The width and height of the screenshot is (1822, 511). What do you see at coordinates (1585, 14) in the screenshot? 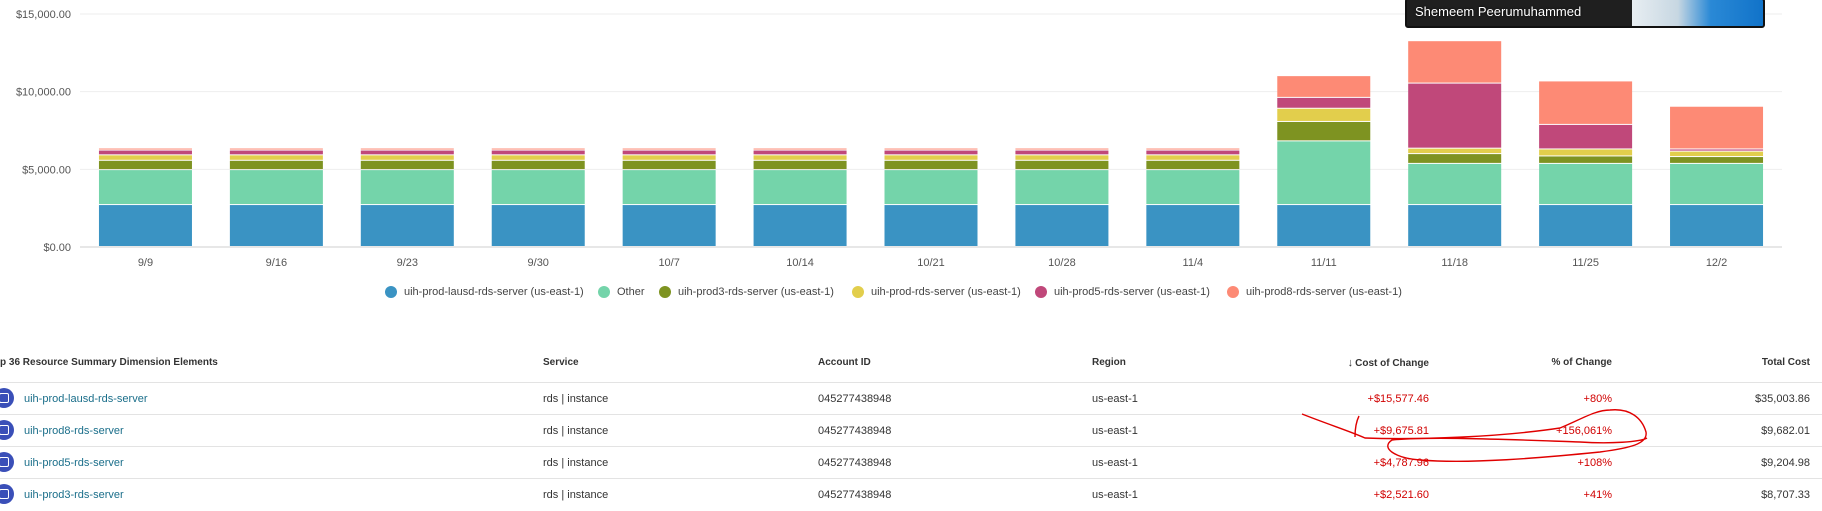
I see `video-call-overlay: Shemeem Peerumuhammed` at bounding box center [1585, 14].